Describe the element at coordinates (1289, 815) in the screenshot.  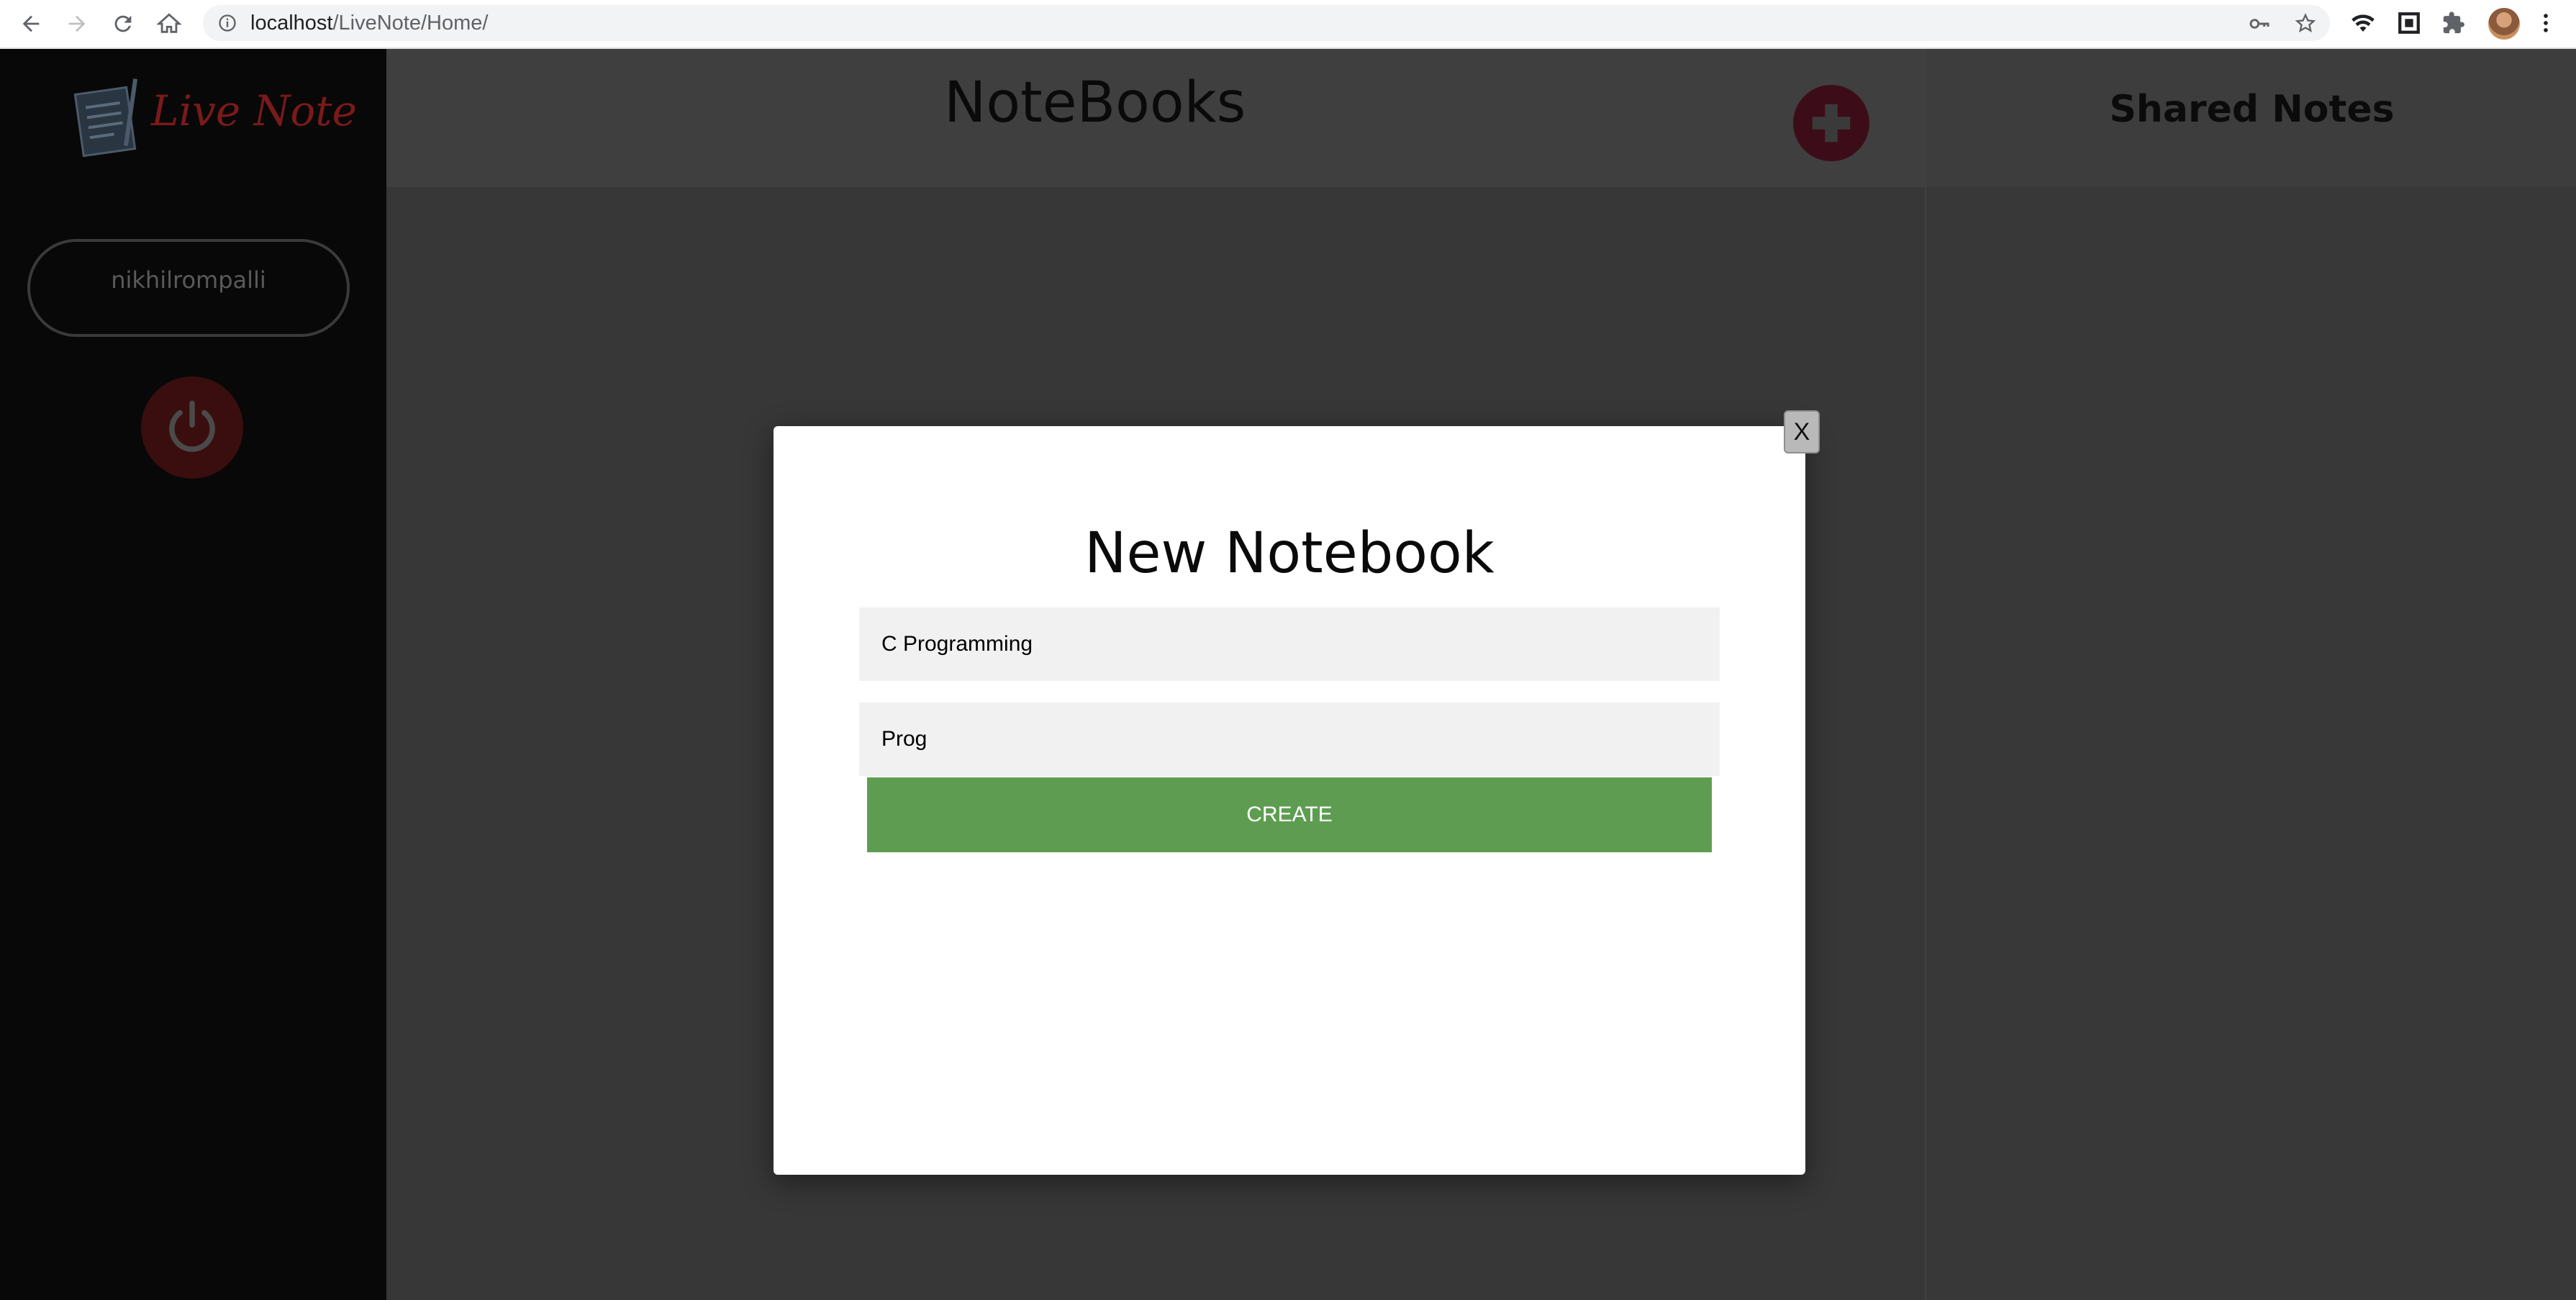
I see `create-button: CREATE` at that location.